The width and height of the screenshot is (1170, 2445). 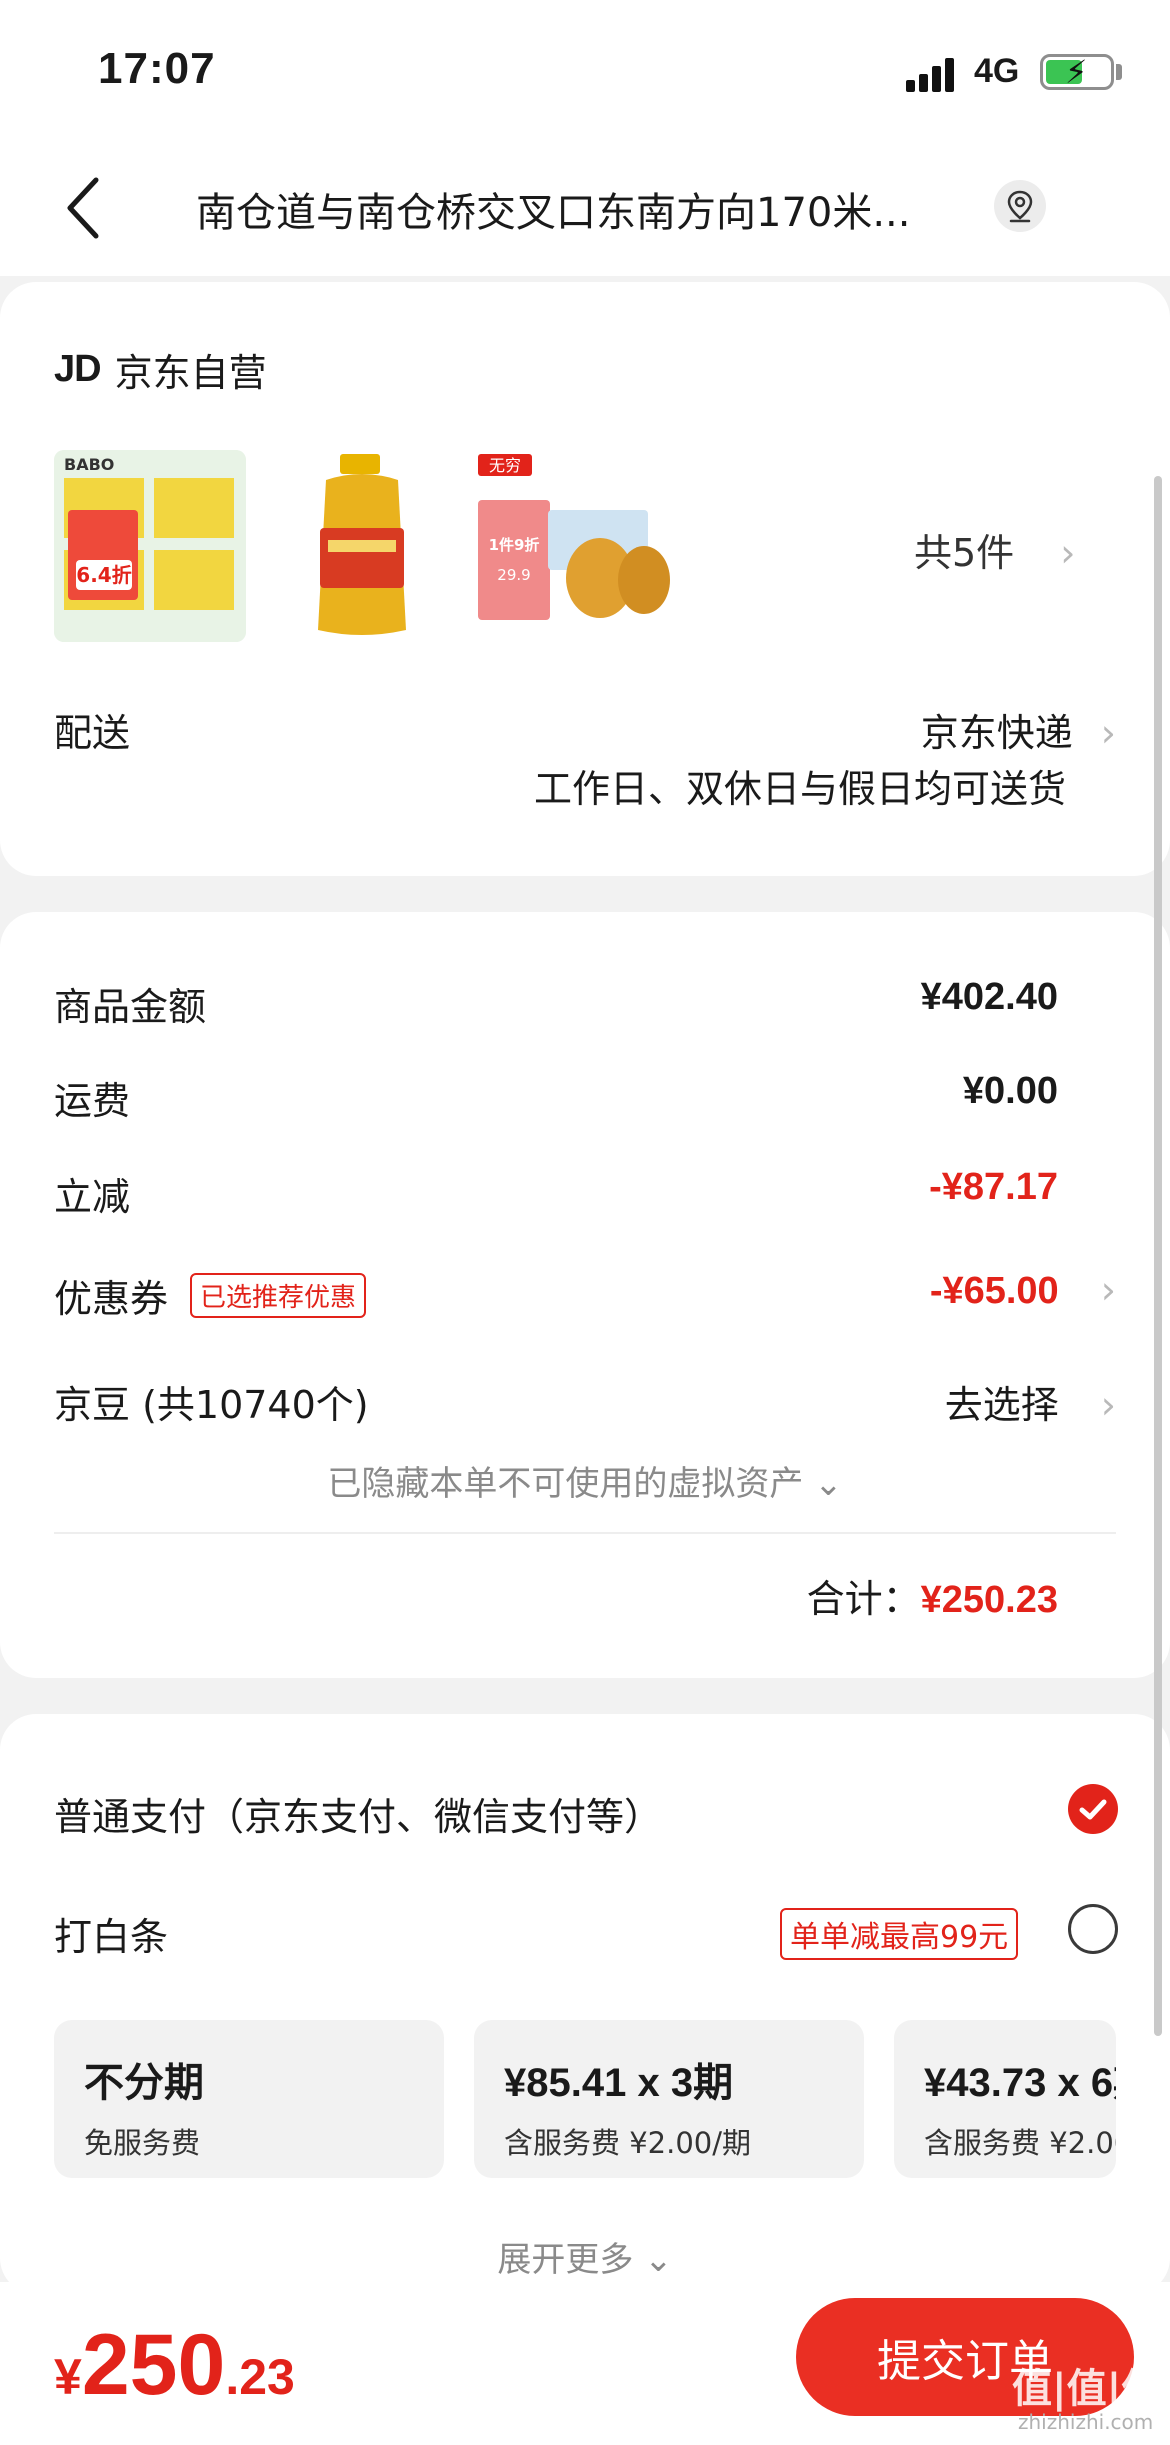 What do you see at coordinates (1093, 1809) in the screenshot?
I see `checkmark-icon` at bounding box center [1093, 1809].